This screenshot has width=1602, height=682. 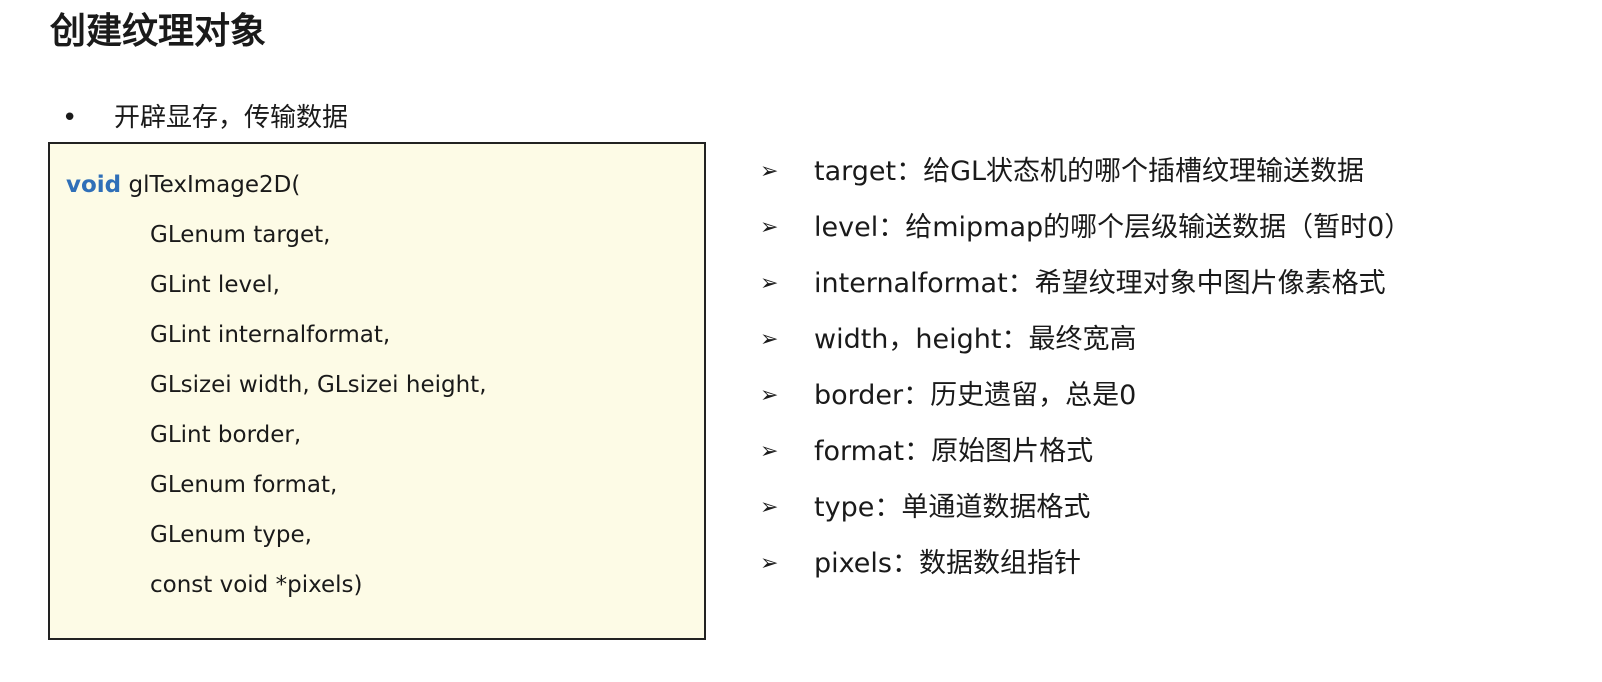 I want to click on description-text: width，height：最终宽高, so click(x=975, y=339).